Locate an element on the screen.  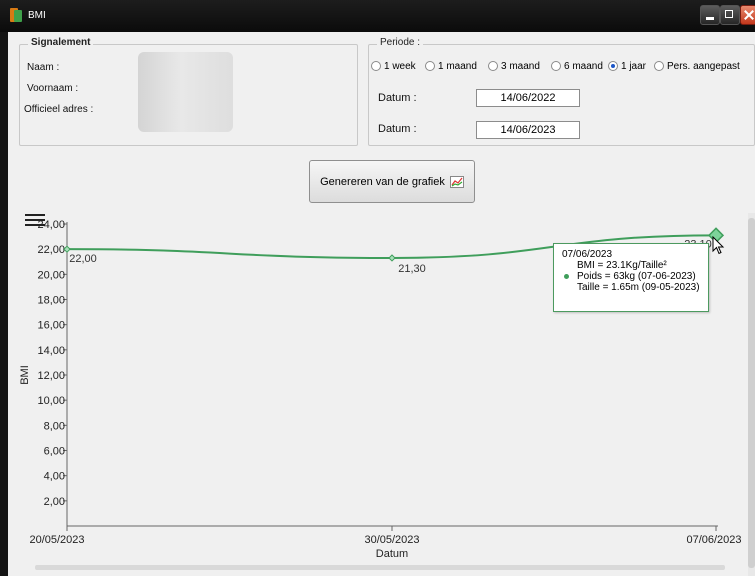
title-bar: BMI is located at coordinates (377, 16).